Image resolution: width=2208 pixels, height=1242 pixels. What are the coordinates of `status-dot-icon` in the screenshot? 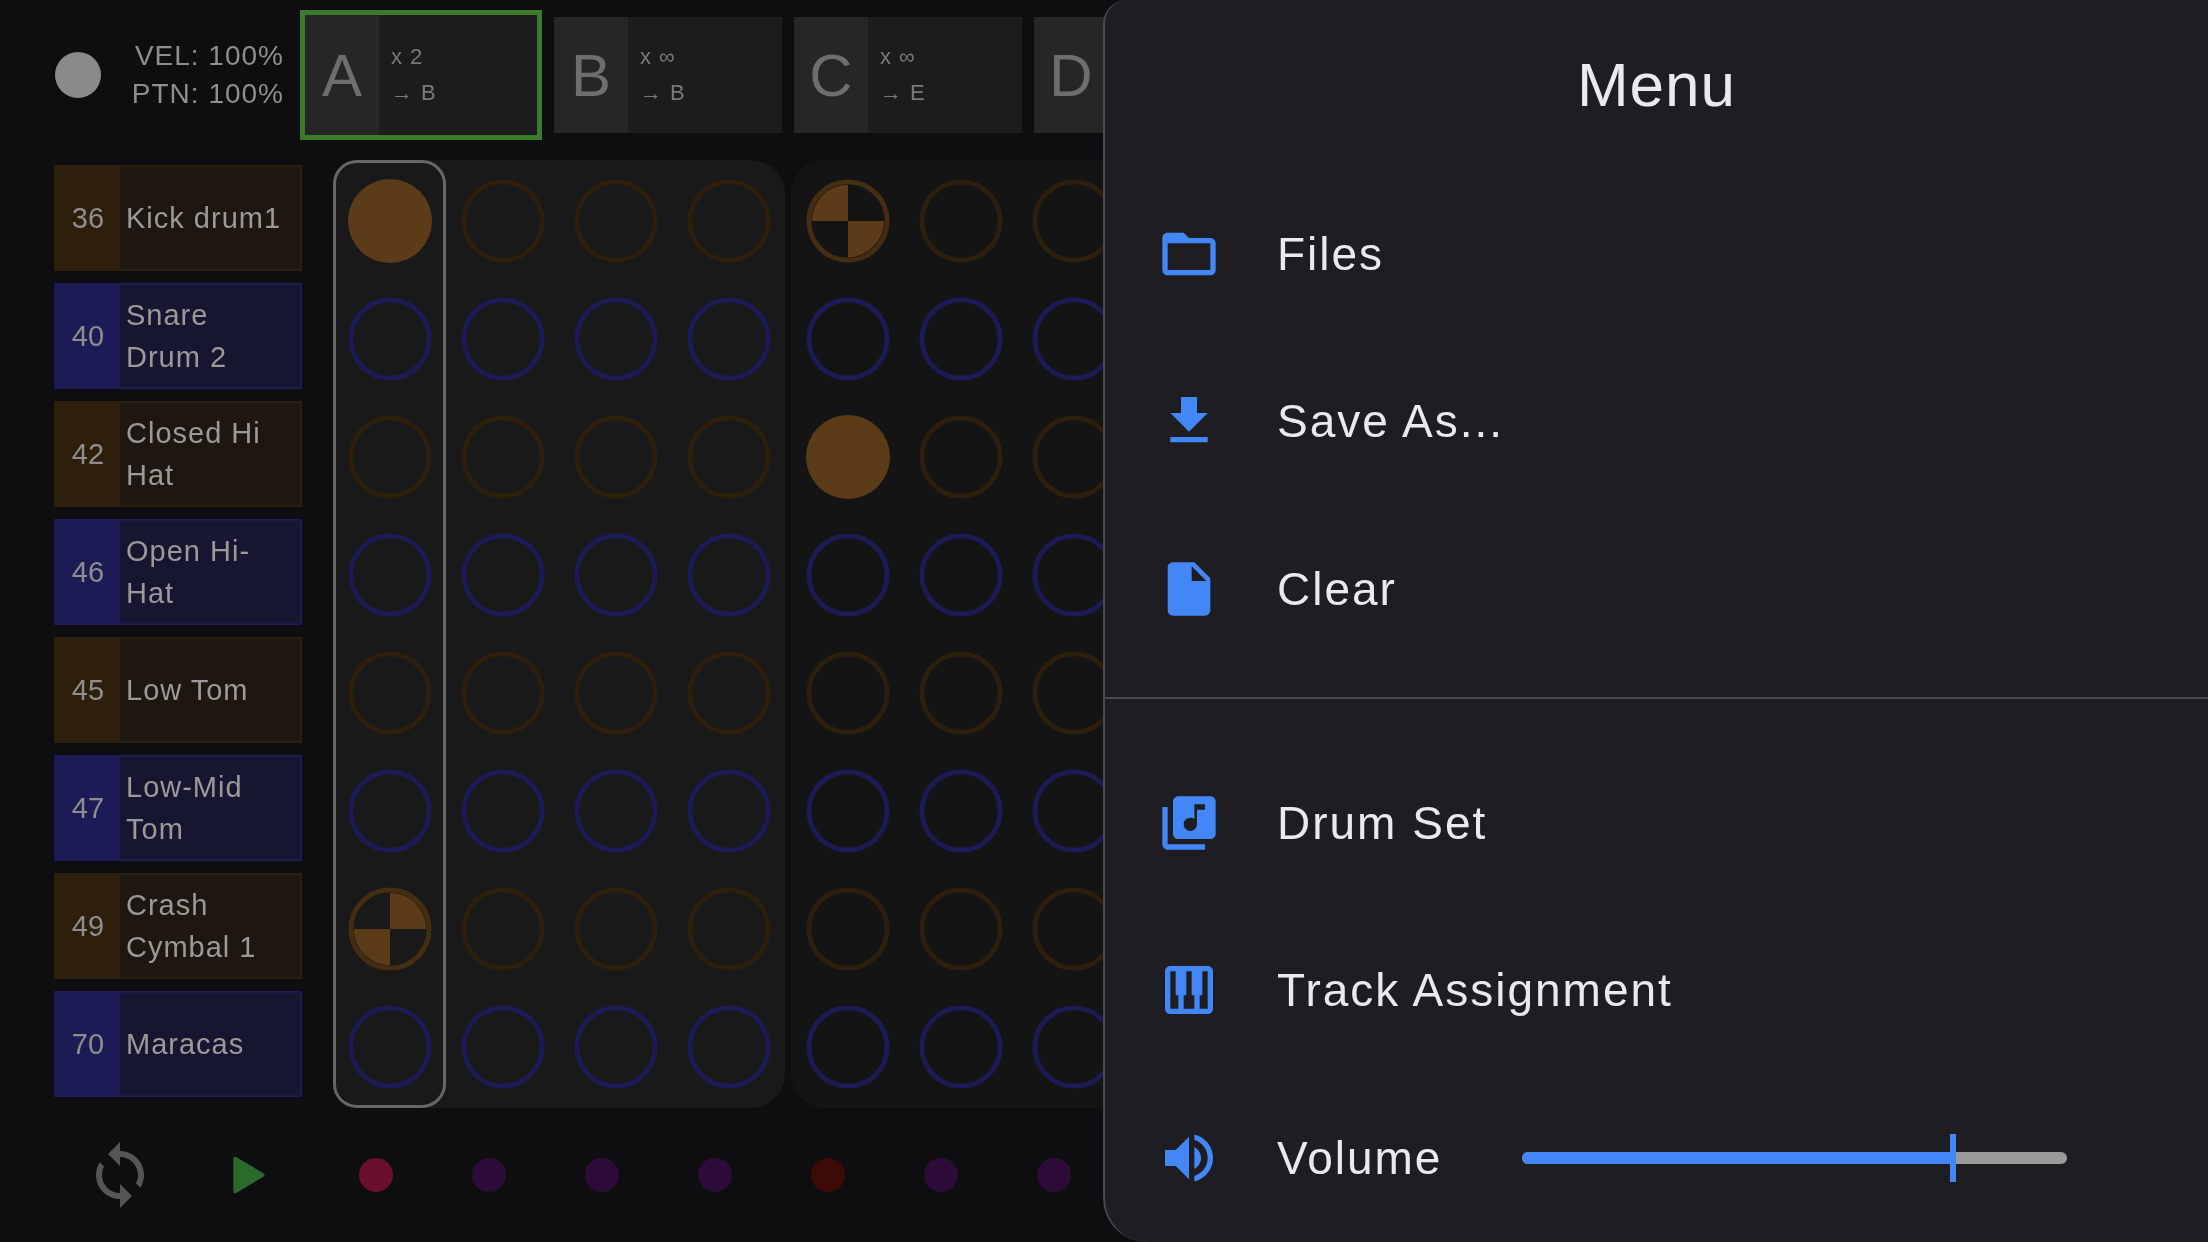 It's located at (78, 75).